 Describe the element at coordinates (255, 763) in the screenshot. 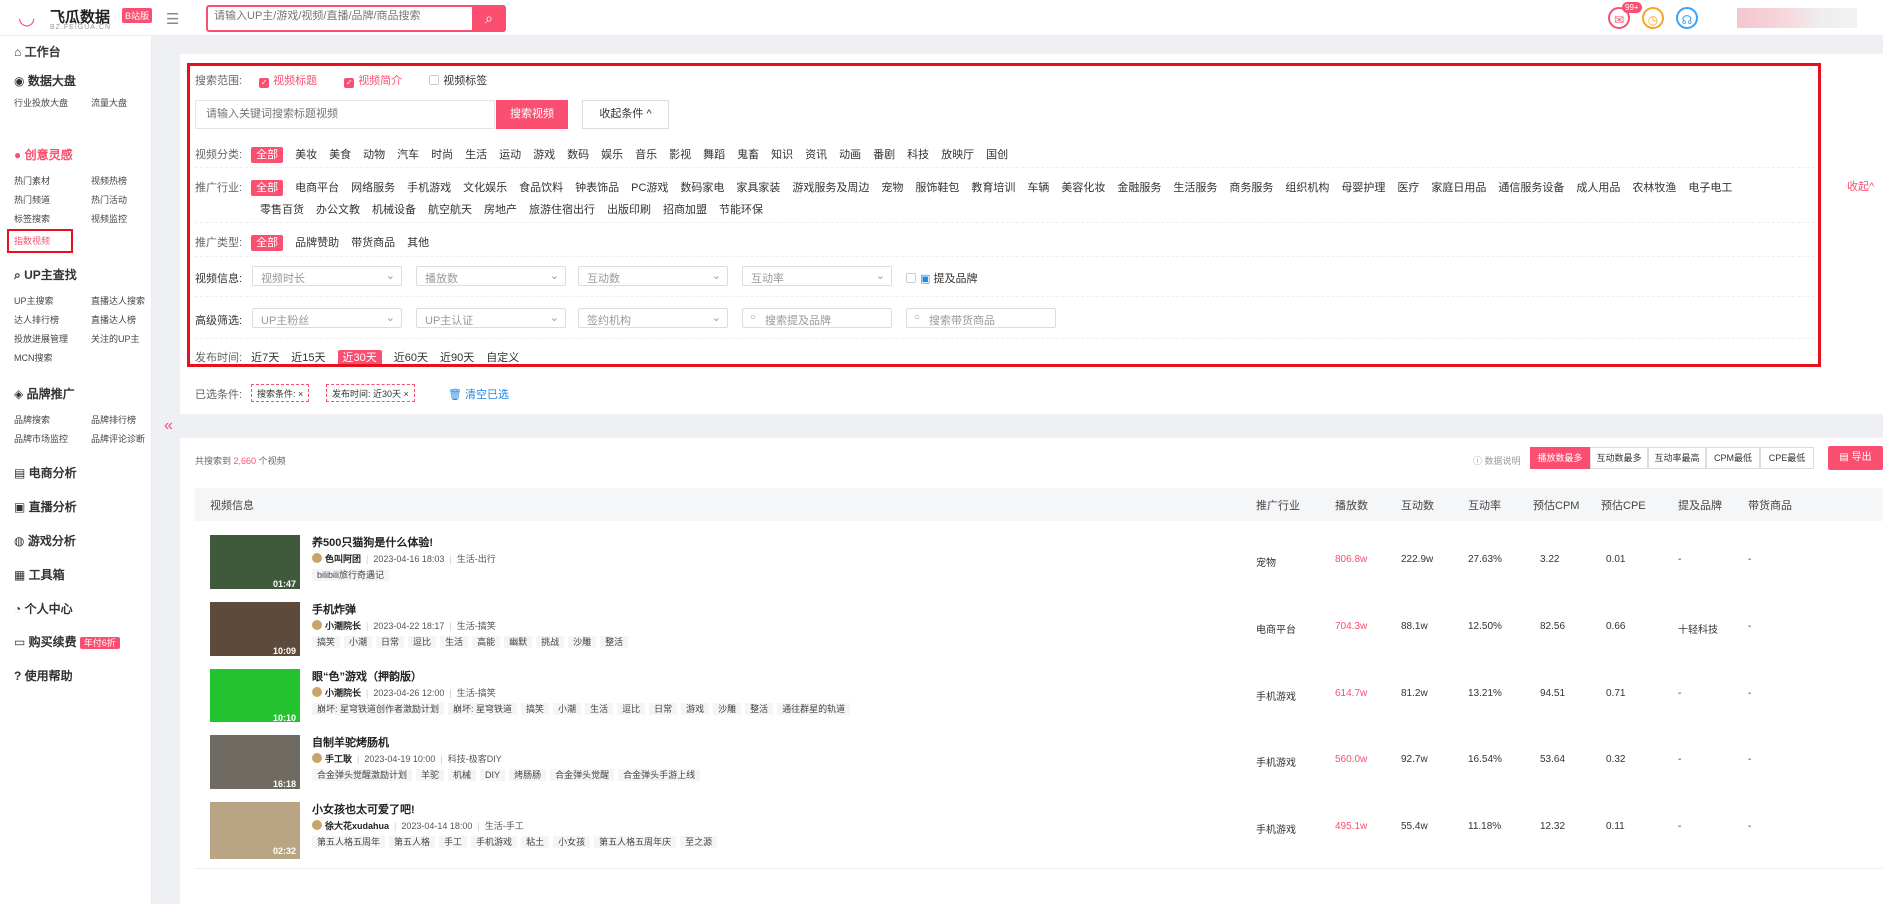

I see `video-thumbnail: 16:18` at that location.